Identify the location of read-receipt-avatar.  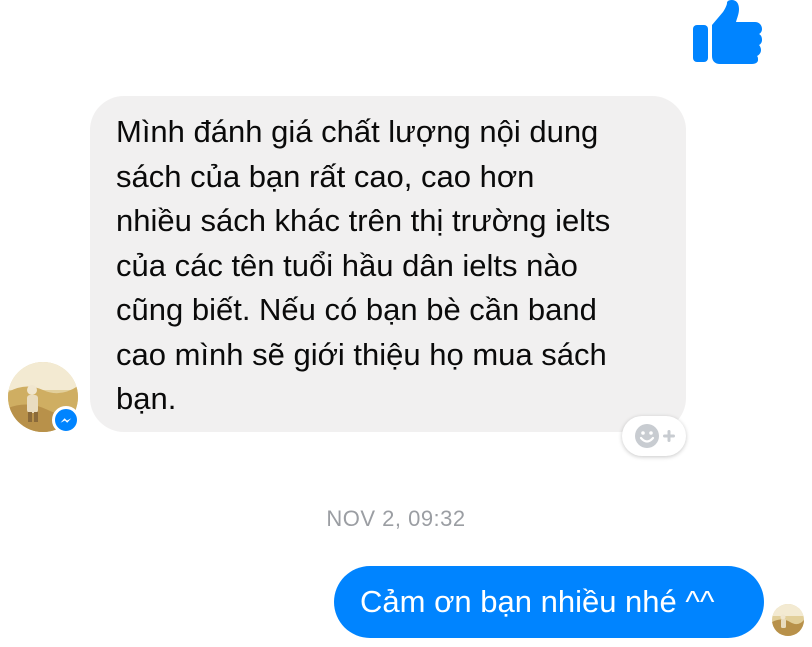
(788, 620).